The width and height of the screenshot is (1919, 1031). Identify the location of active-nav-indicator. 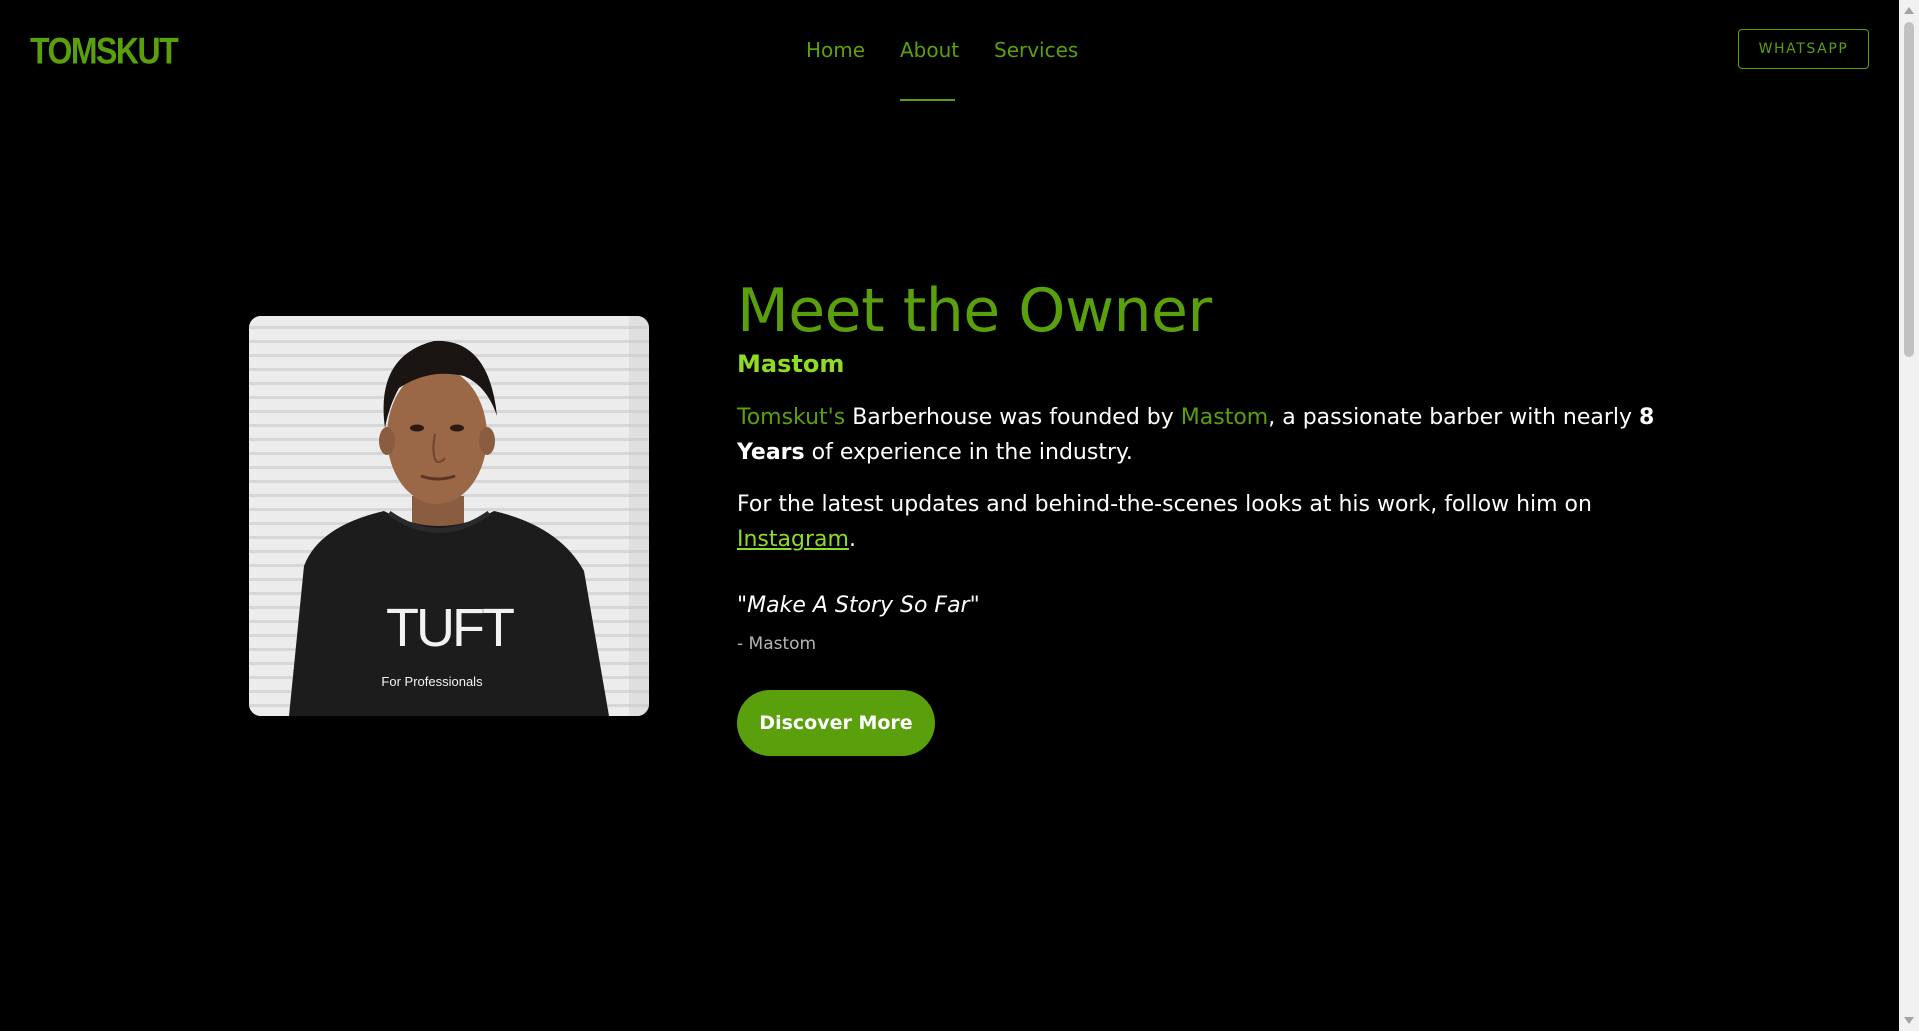
(927, 100).